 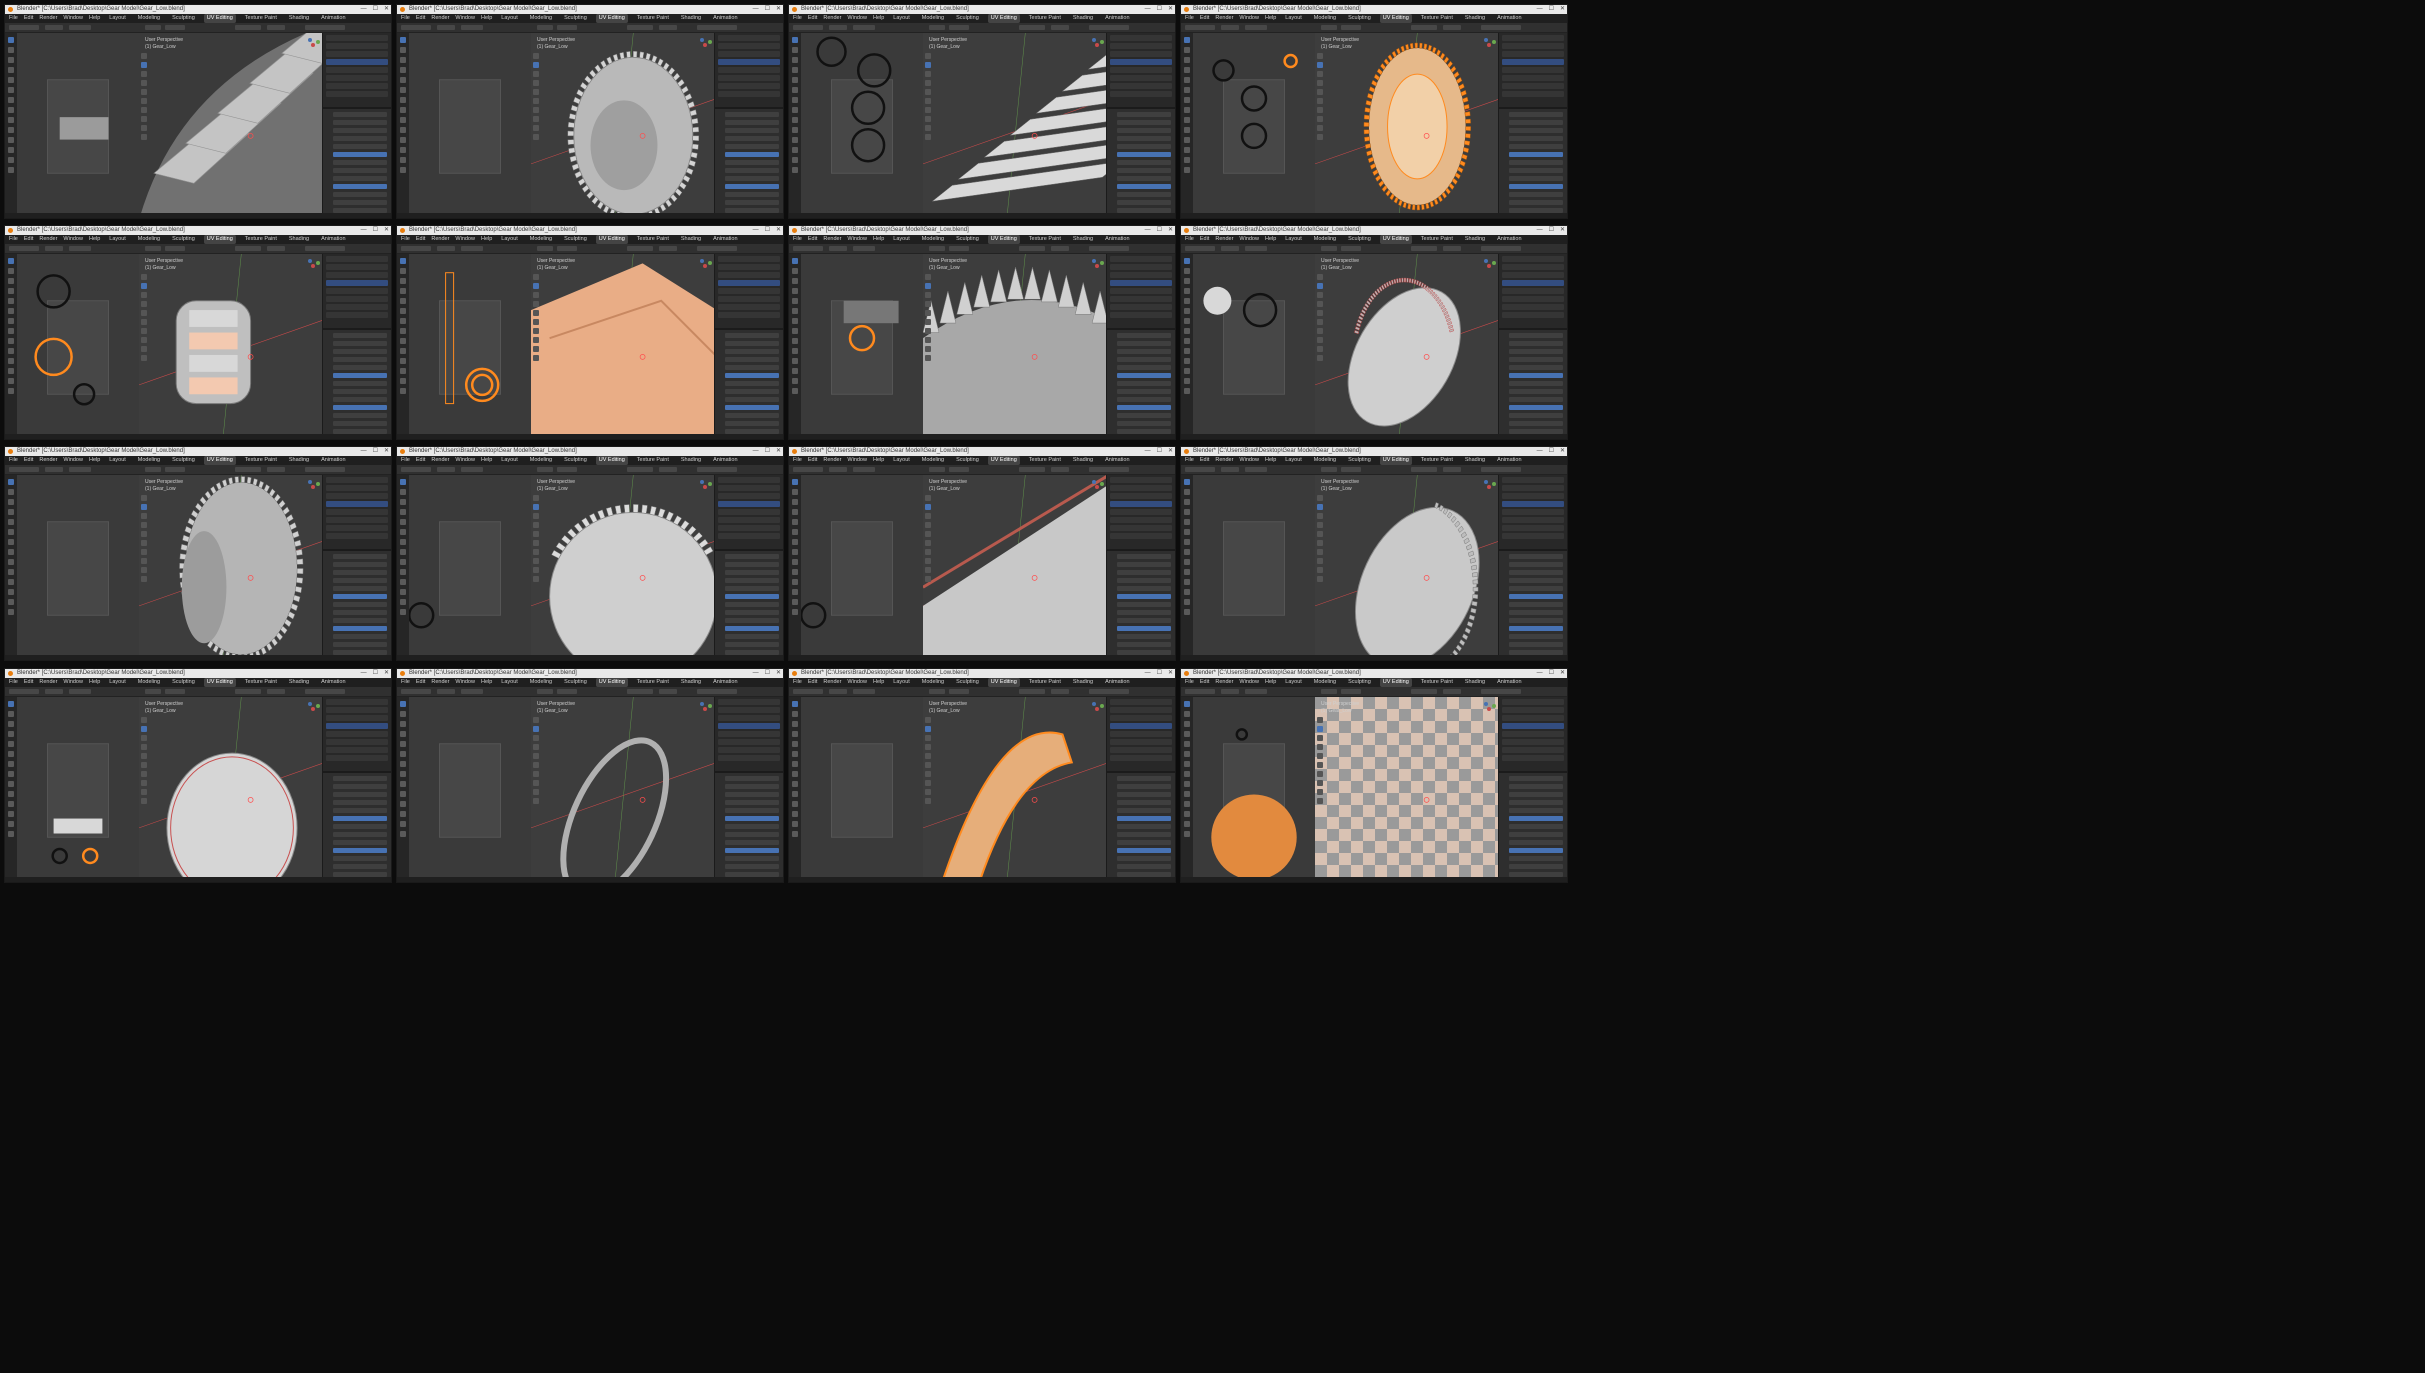 What do you see at coordinates (1159, 451) in the screenshot?
I see `window-control-button: ☐` at bounding box center [1159, 451].